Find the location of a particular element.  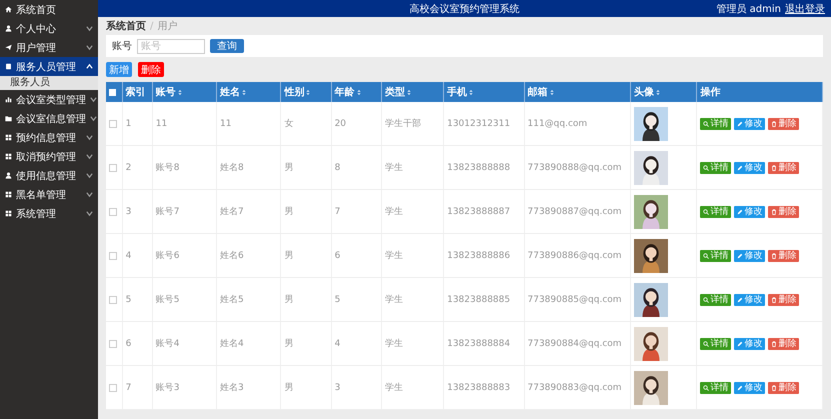

breadcrumb-link: 用户 is located at coordinates (167, 26).